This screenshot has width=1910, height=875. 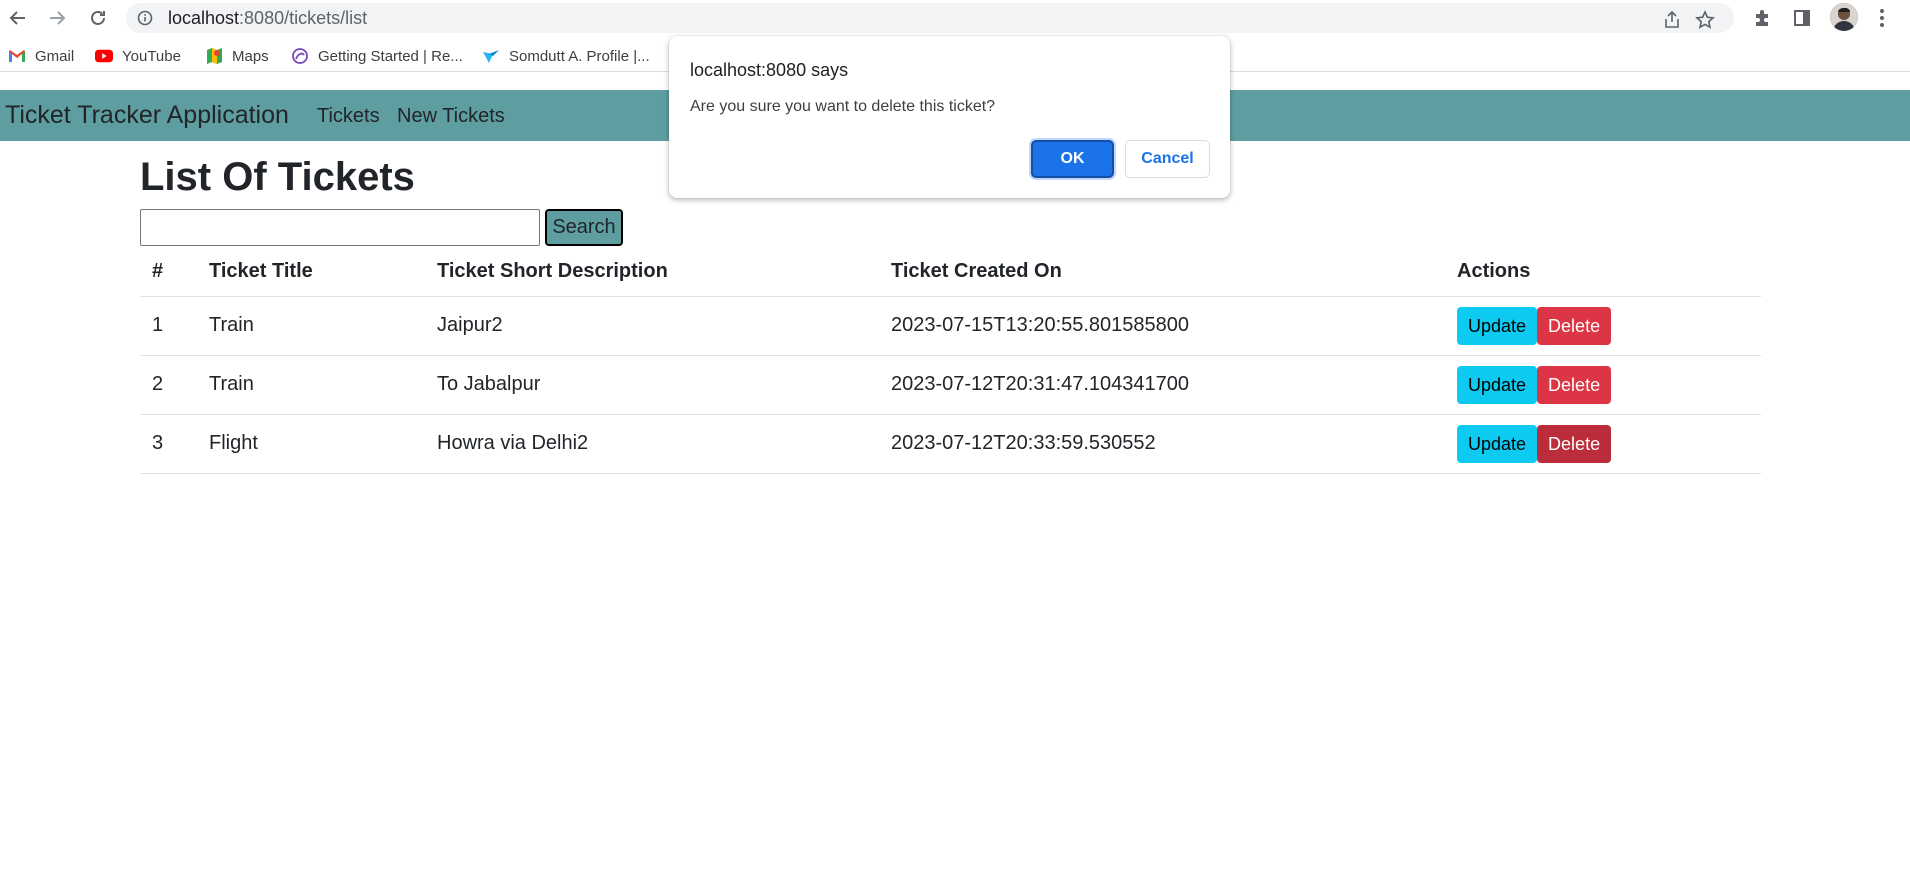 I want to click on youtube-icon, so click(x=104, y=56).